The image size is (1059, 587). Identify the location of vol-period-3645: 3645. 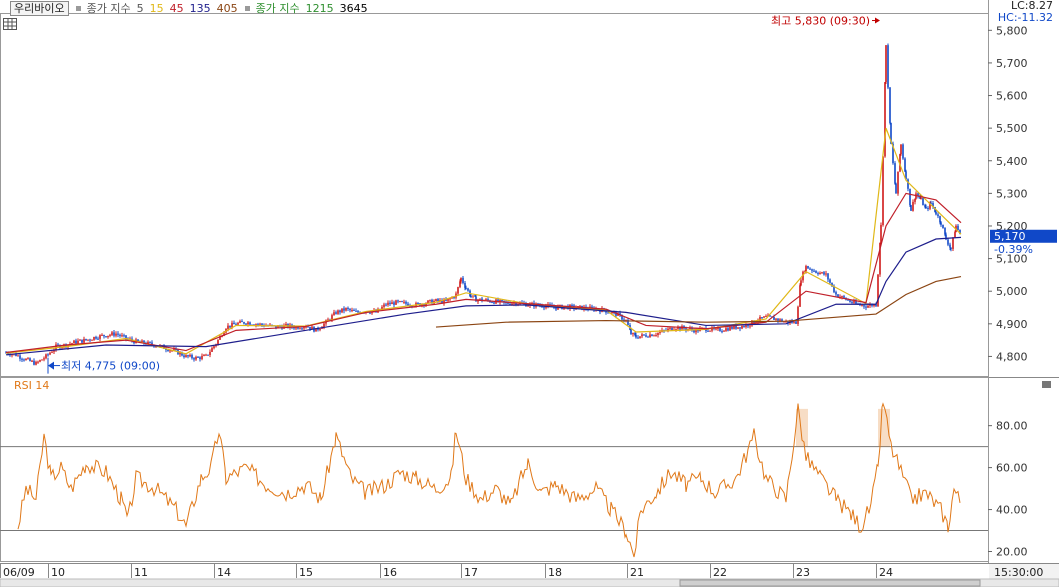
(353, 8).